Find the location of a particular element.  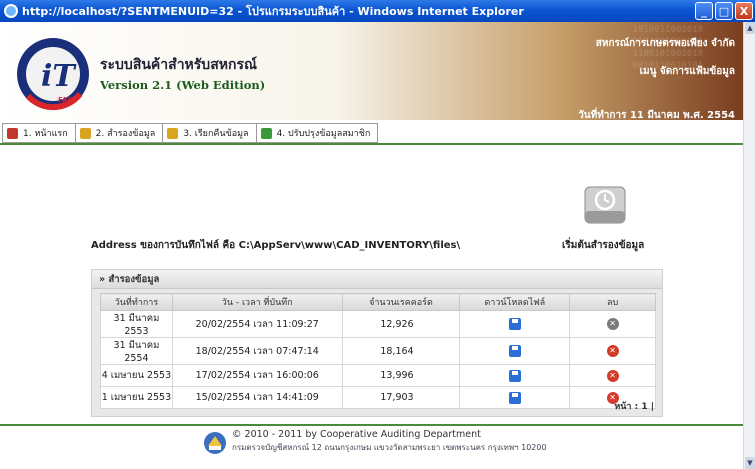

column-header: วัน - เวลา ที่บันทึก is located at coordinates (257, 302).